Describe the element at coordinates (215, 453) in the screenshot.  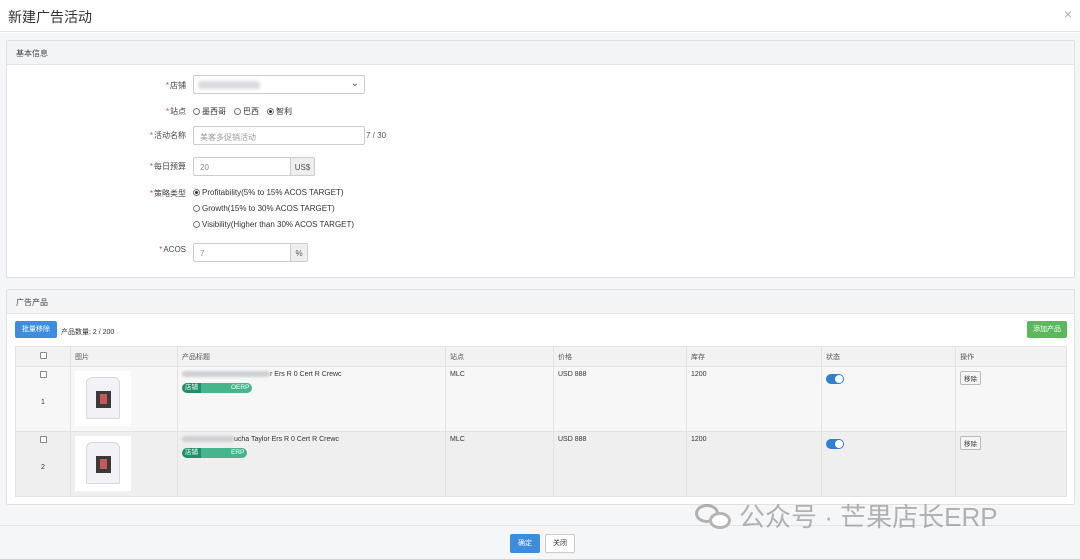
I see `store-tag: 店铺 ERP` at that location.